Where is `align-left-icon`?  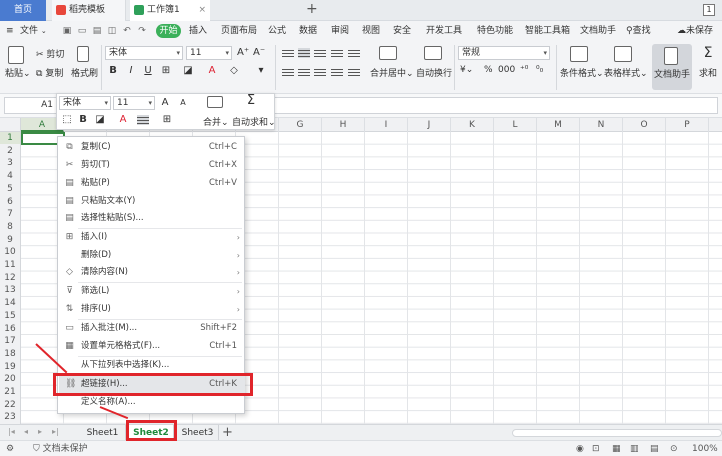
align-left-icon is located at coordinates (288, 72).